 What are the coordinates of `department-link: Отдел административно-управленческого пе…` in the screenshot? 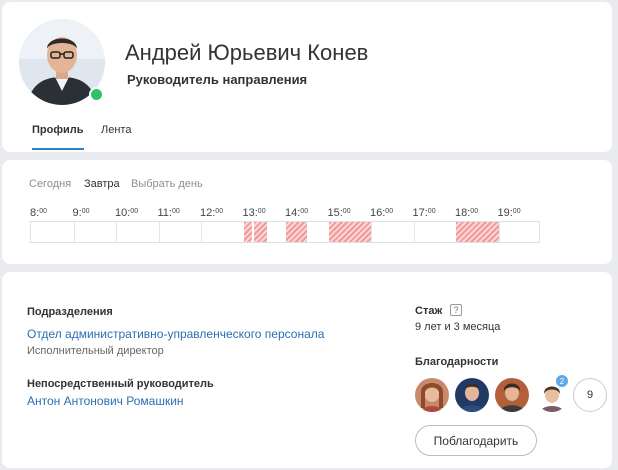 It's located at (175, 334).